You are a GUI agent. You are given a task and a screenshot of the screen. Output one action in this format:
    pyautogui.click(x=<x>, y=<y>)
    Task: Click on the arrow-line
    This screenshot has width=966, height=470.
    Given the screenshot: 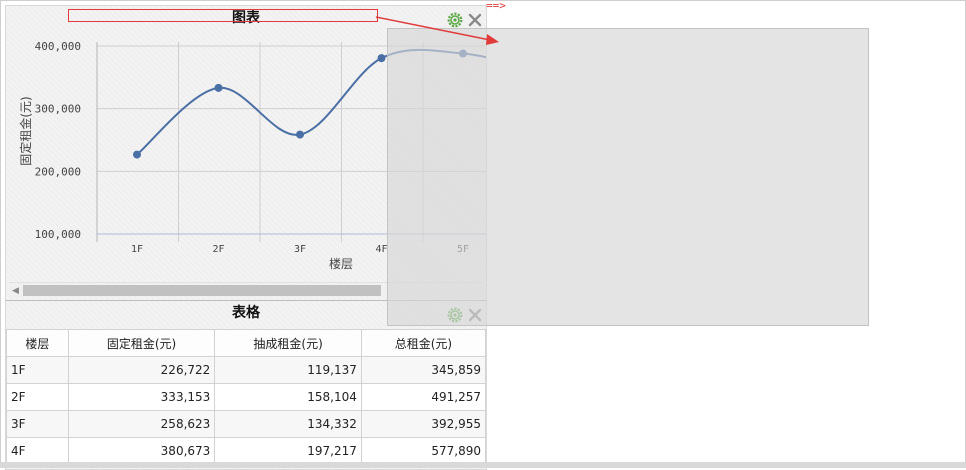 What is the action you would take?
    pyautogui.click(x=433, y=28)
    